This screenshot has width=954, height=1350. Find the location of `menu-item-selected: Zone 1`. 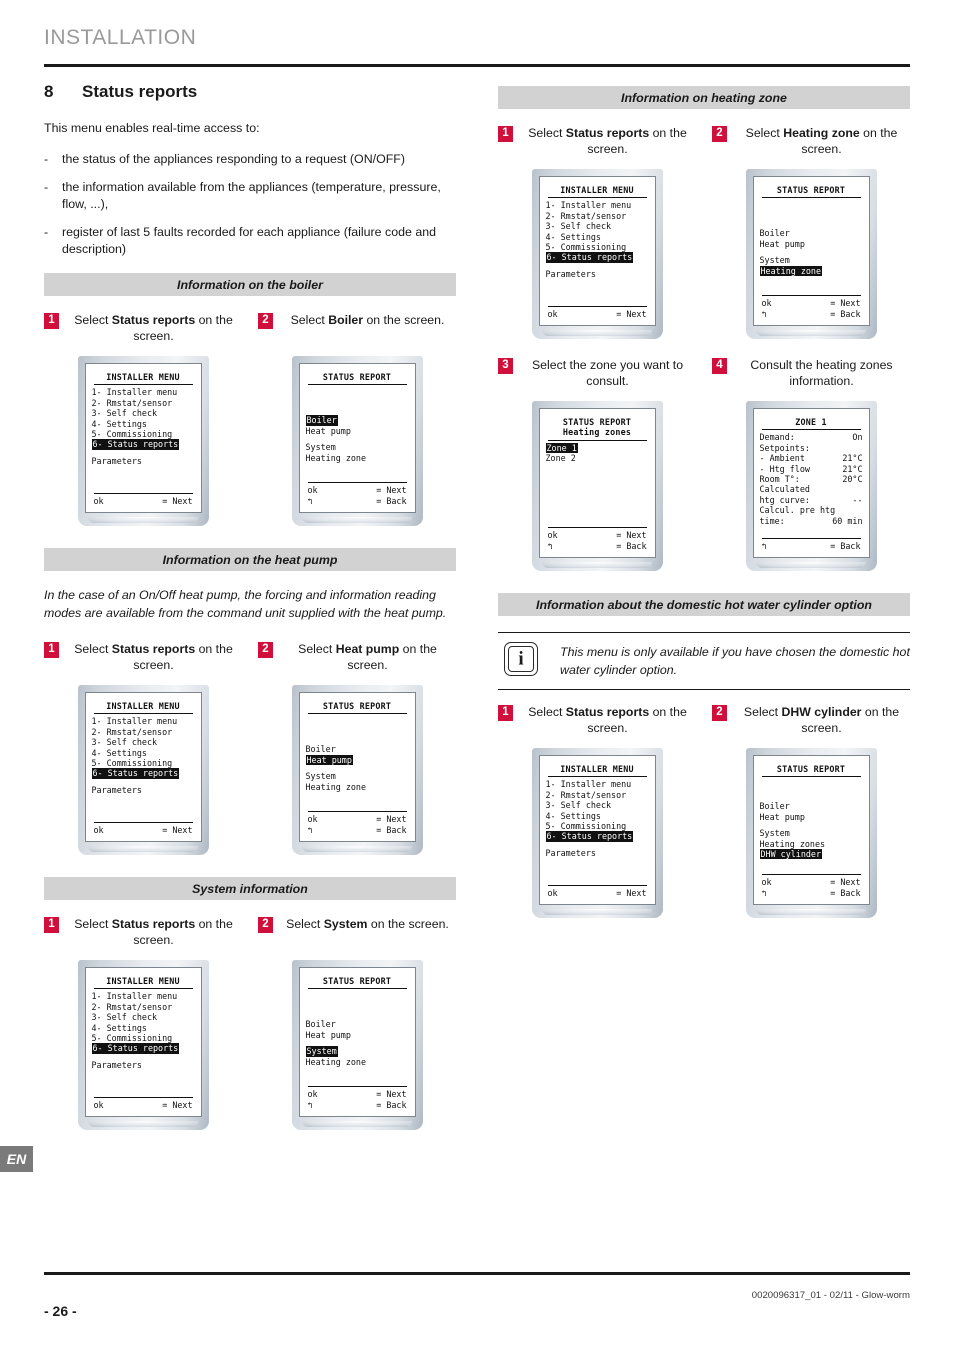

menu-item-selected: Zone 1 is located at coordinates (561, 448).